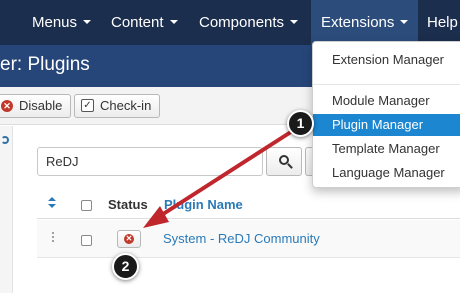 This screenshot has width=460, height=293. I want to click on status-toggle-button: ✕, so click(129, 239).